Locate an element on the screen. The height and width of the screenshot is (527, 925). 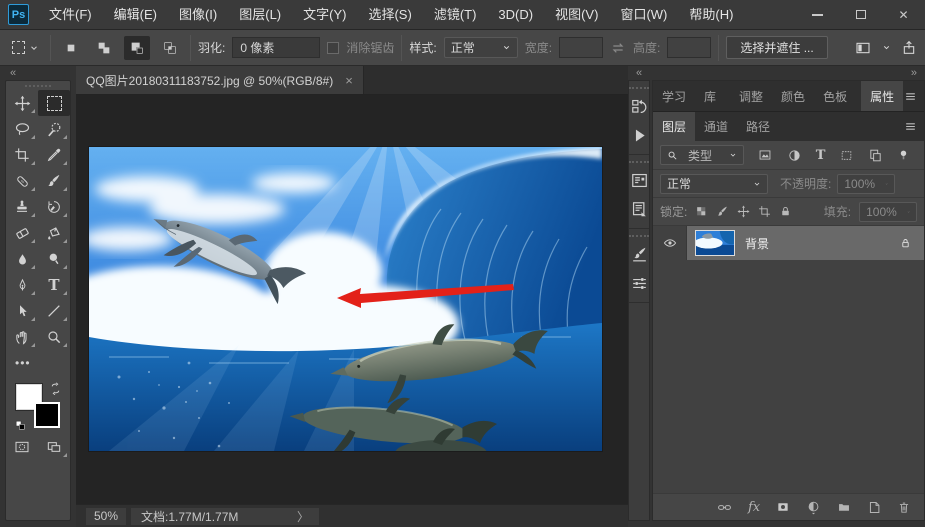
opacity-select: 100% is located at coordinates (866, 183).